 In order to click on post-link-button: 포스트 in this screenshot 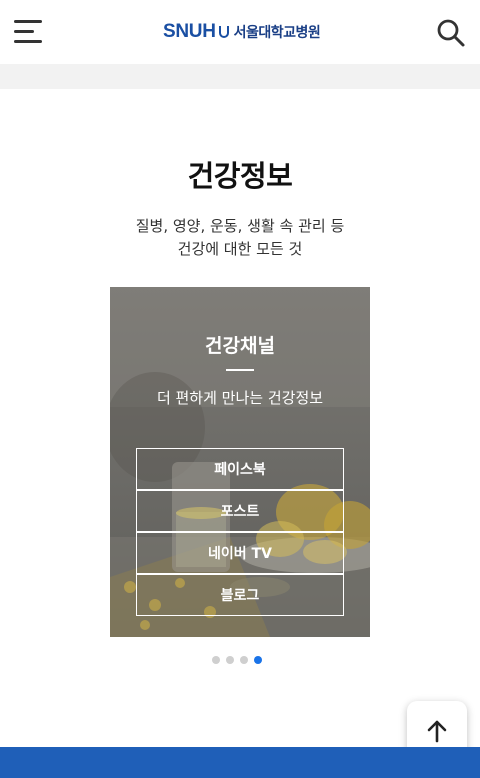, I will do `click(240, 511)`.